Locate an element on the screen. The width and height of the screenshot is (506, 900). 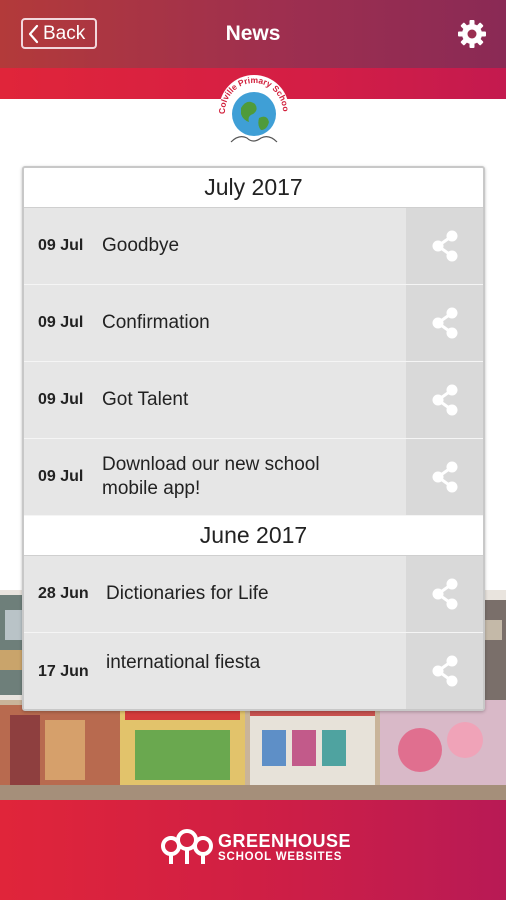
news-item: 28 Jun Dictionaries for Life is located at coordinates (253, 594).